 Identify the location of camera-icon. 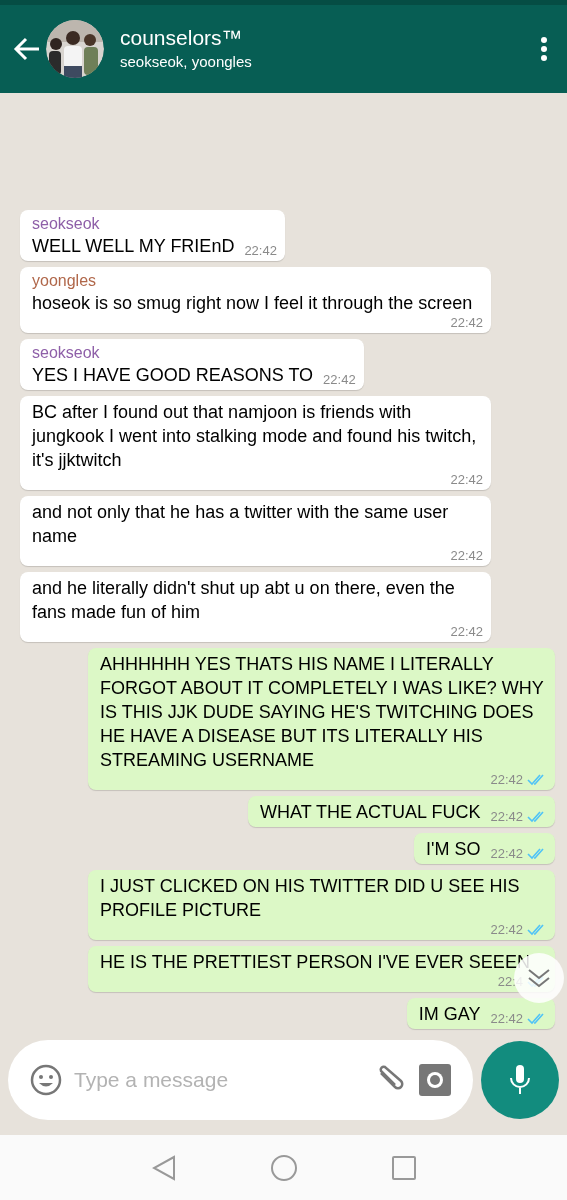
(435, 1080).